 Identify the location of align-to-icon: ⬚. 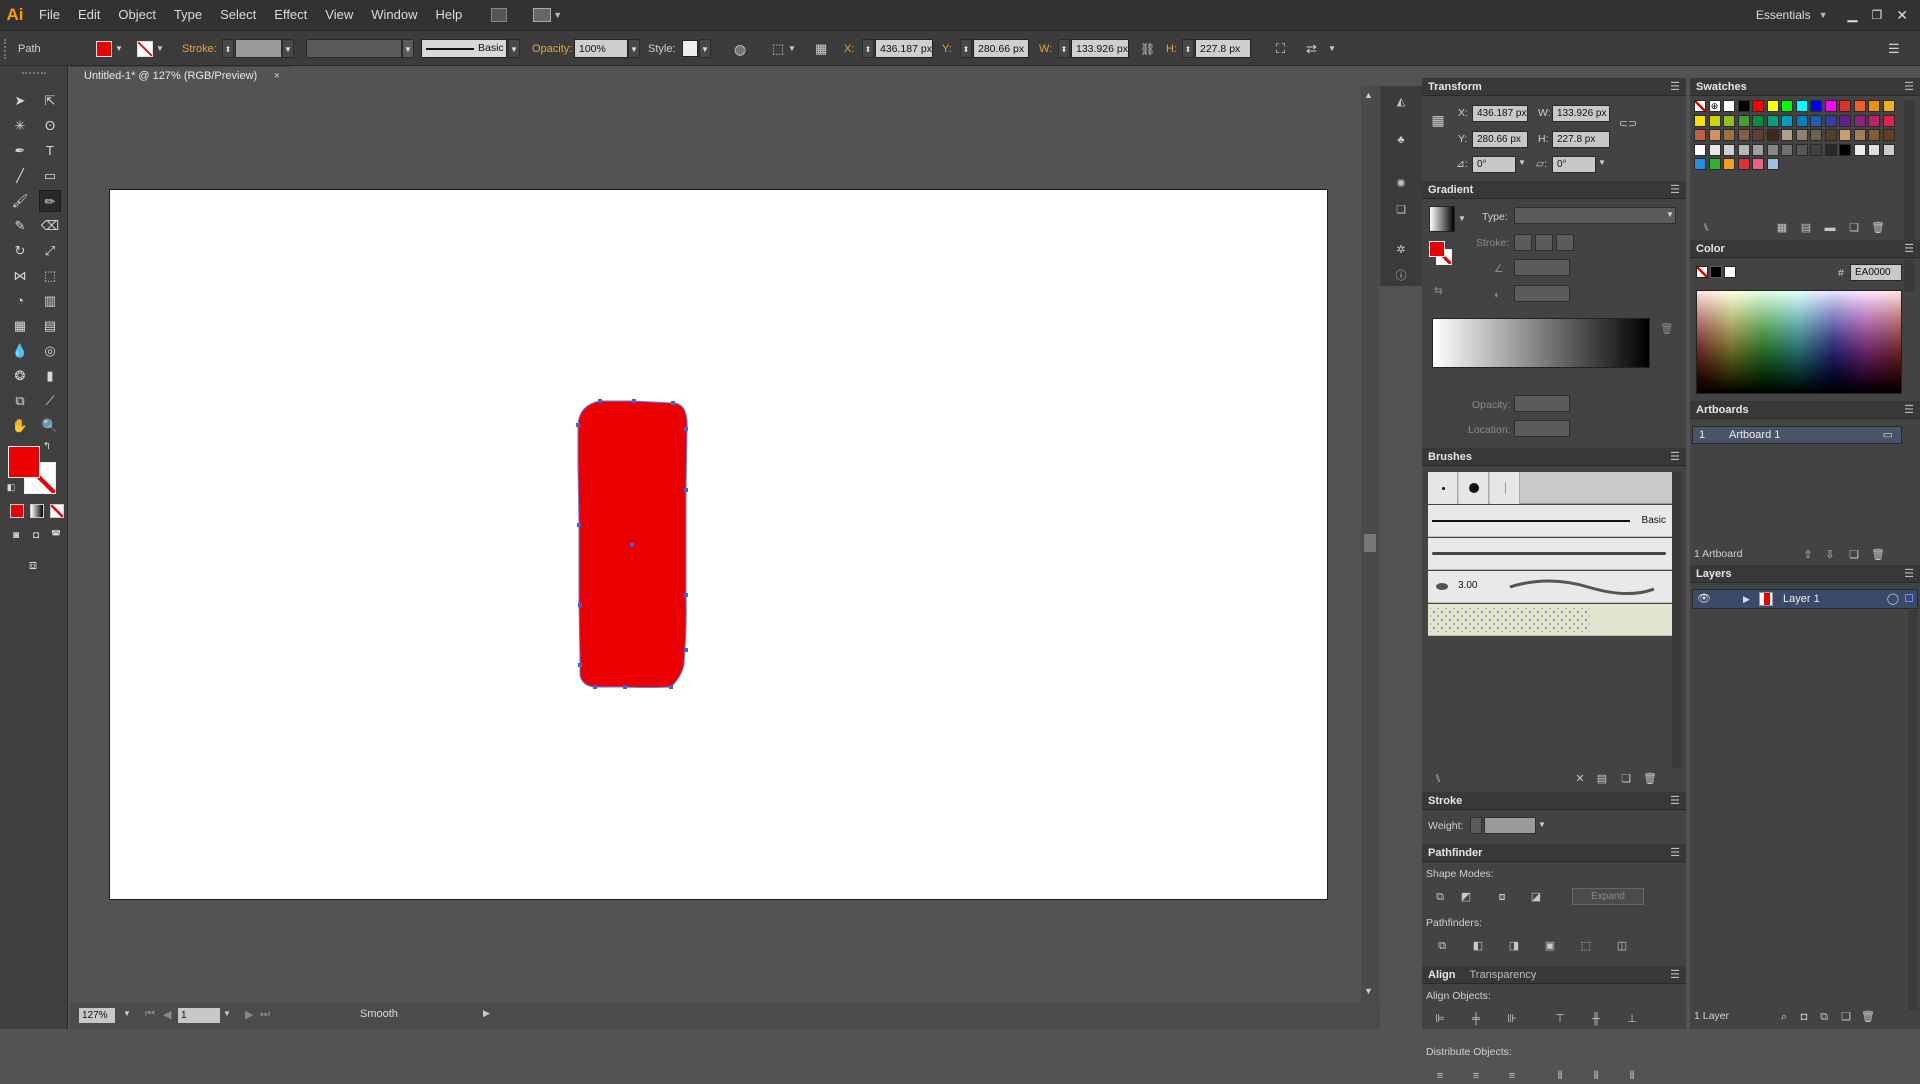
(778, 49).